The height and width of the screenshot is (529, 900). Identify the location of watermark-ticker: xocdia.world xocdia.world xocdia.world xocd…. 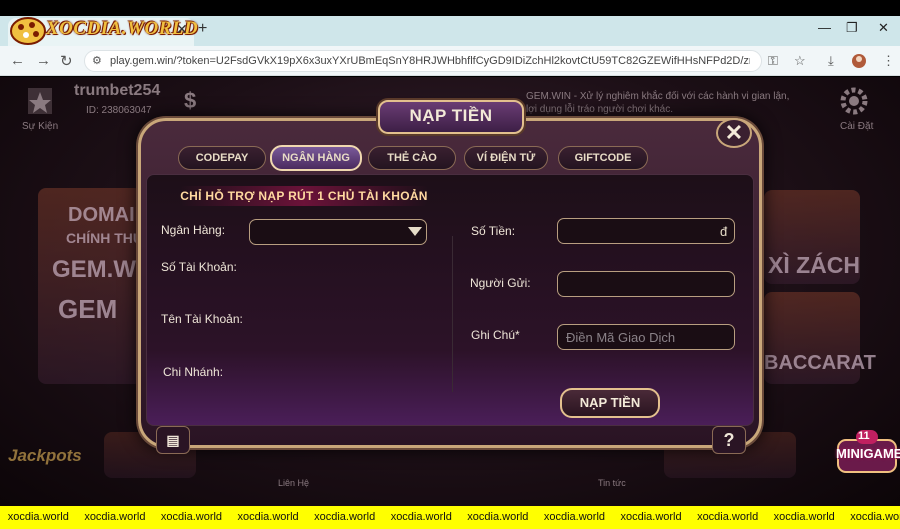
(450, 517).